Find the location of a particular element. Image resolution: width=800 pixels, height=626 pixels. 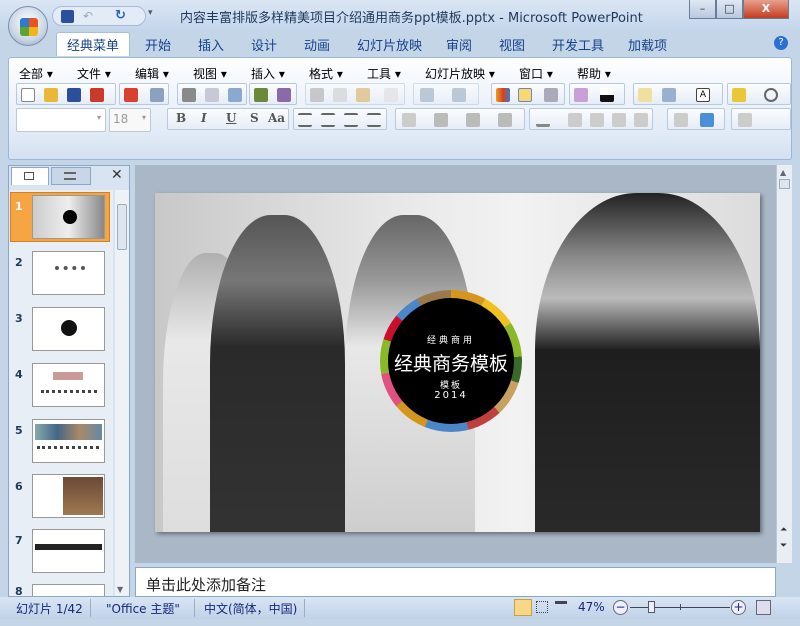

tab-insert: 插入 is located at coordinates (211, 44).